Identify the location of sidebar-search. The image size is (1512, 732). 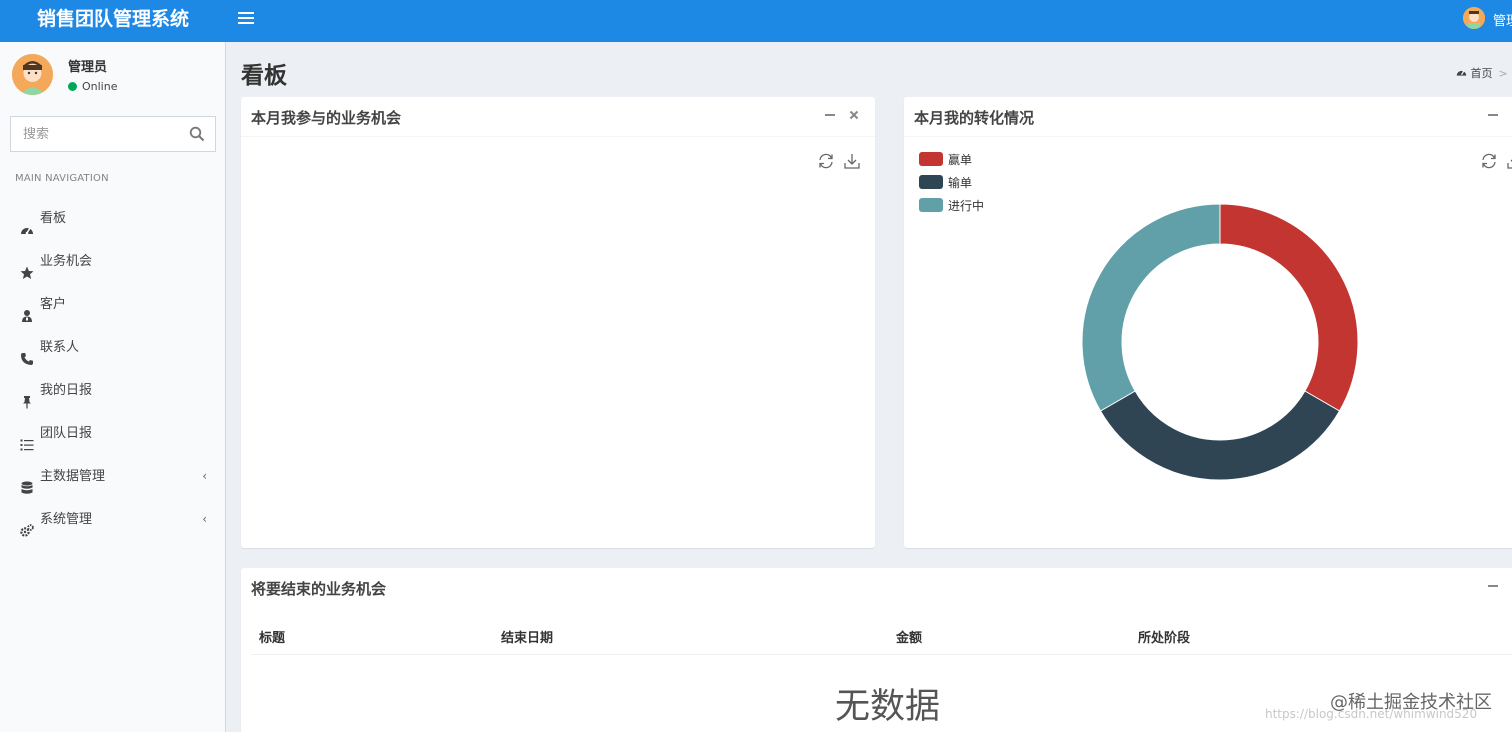
(113, 134).